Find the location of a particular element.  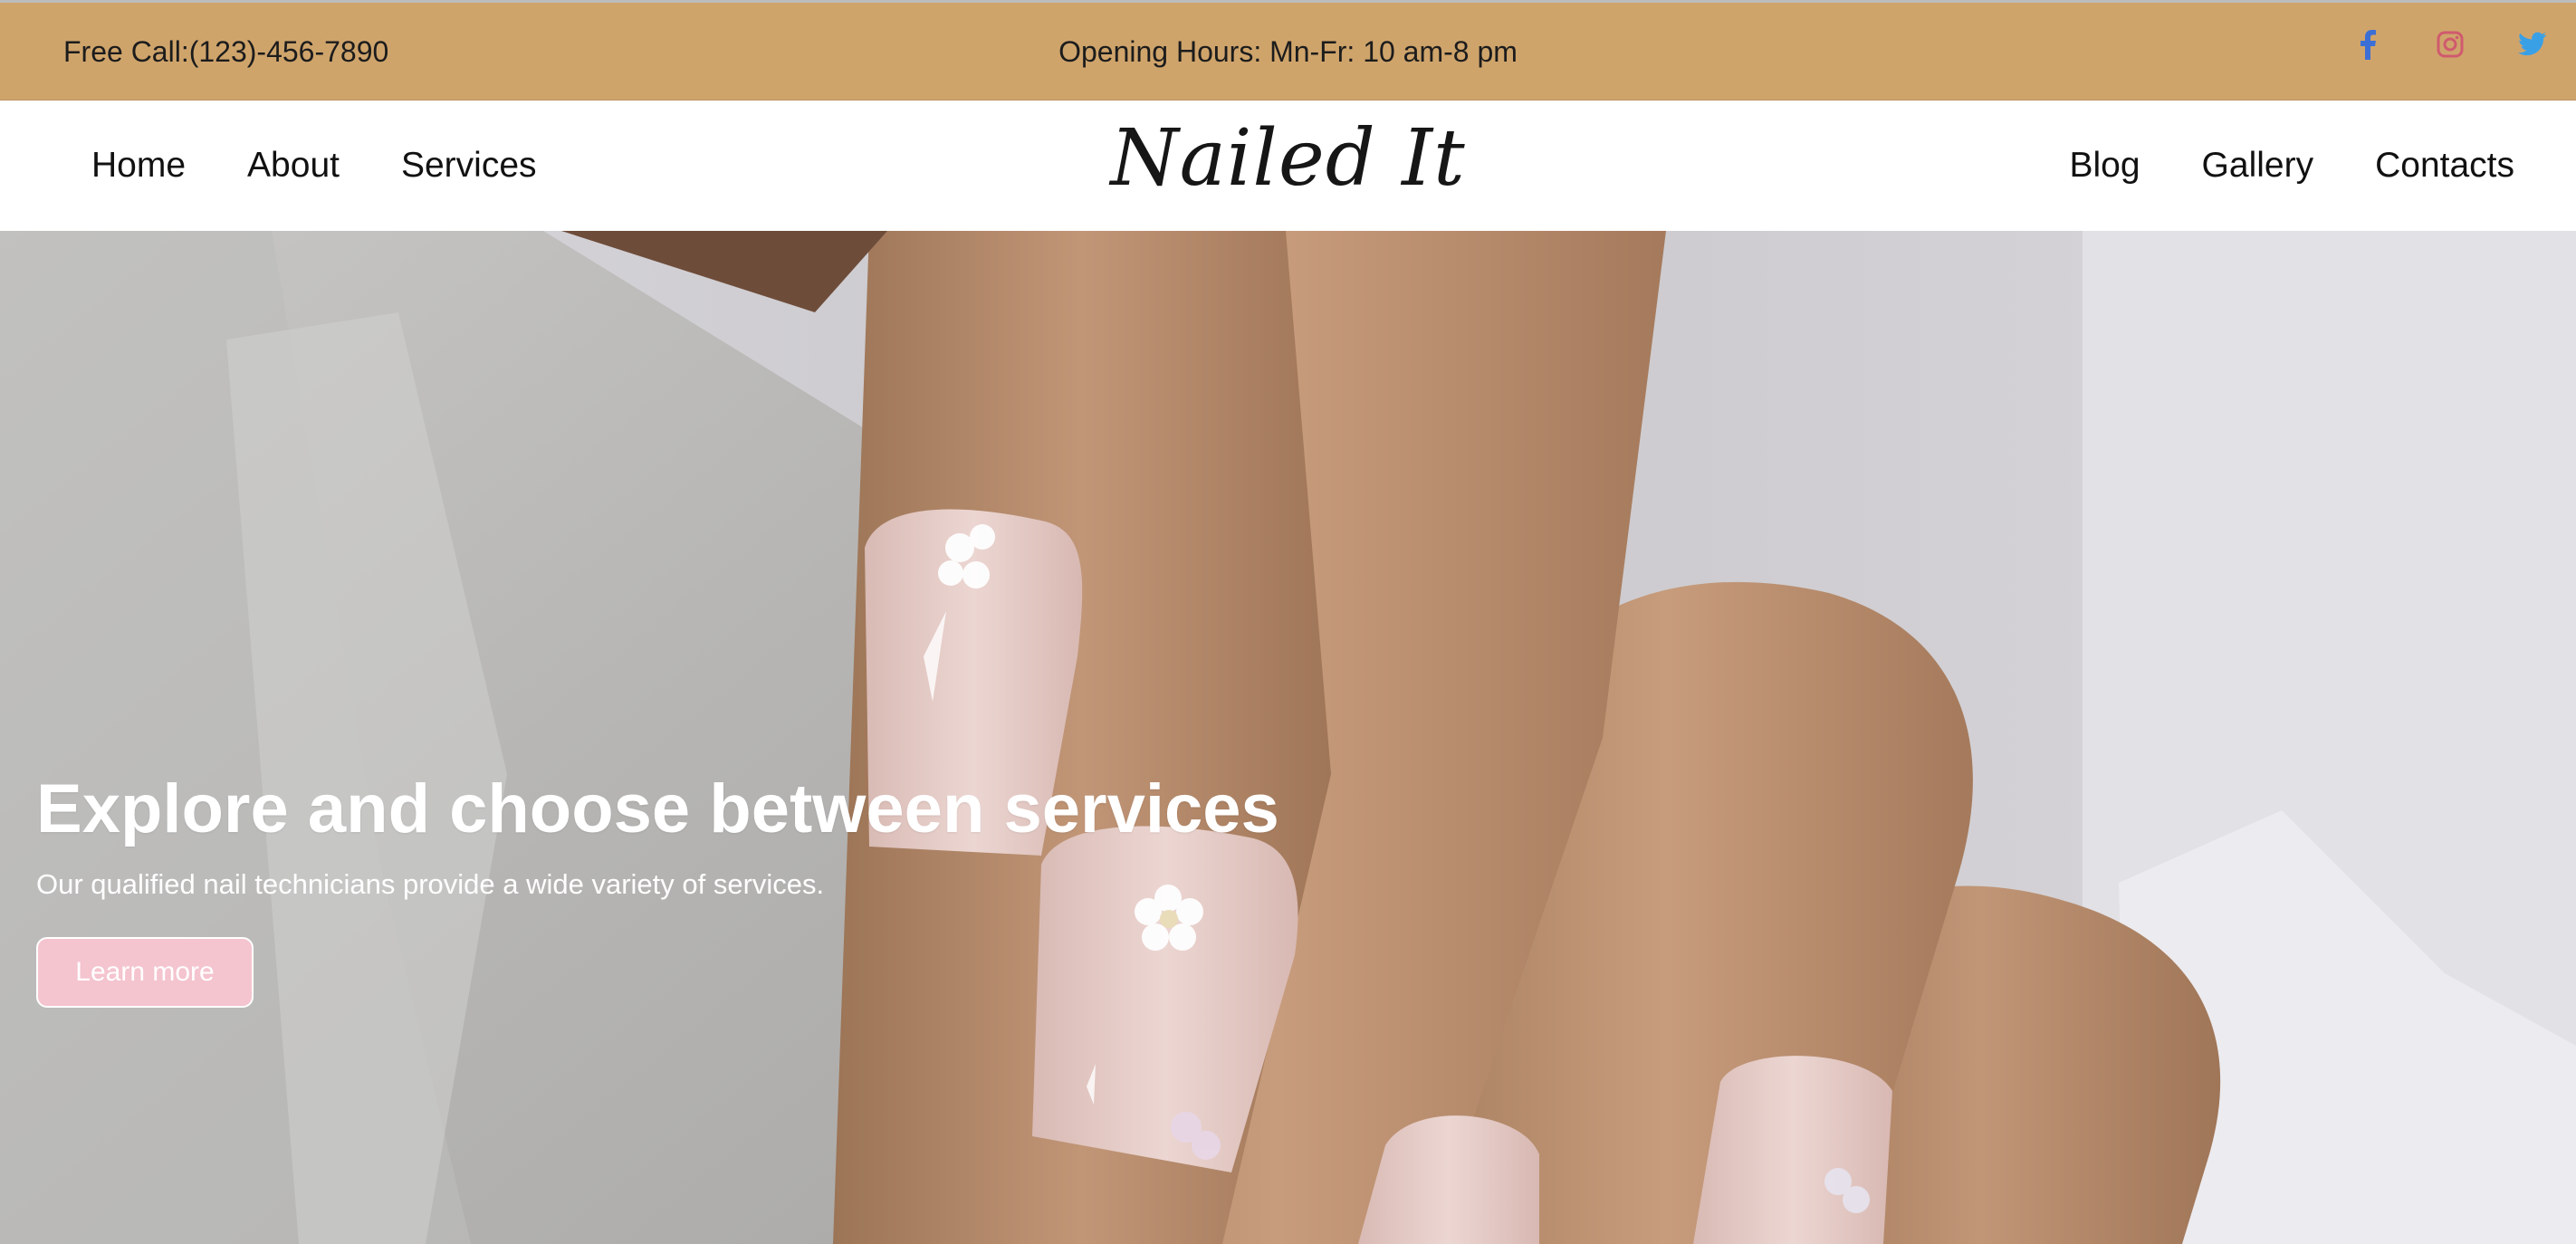

facebook-icon is located at coordinates (2367, 44).